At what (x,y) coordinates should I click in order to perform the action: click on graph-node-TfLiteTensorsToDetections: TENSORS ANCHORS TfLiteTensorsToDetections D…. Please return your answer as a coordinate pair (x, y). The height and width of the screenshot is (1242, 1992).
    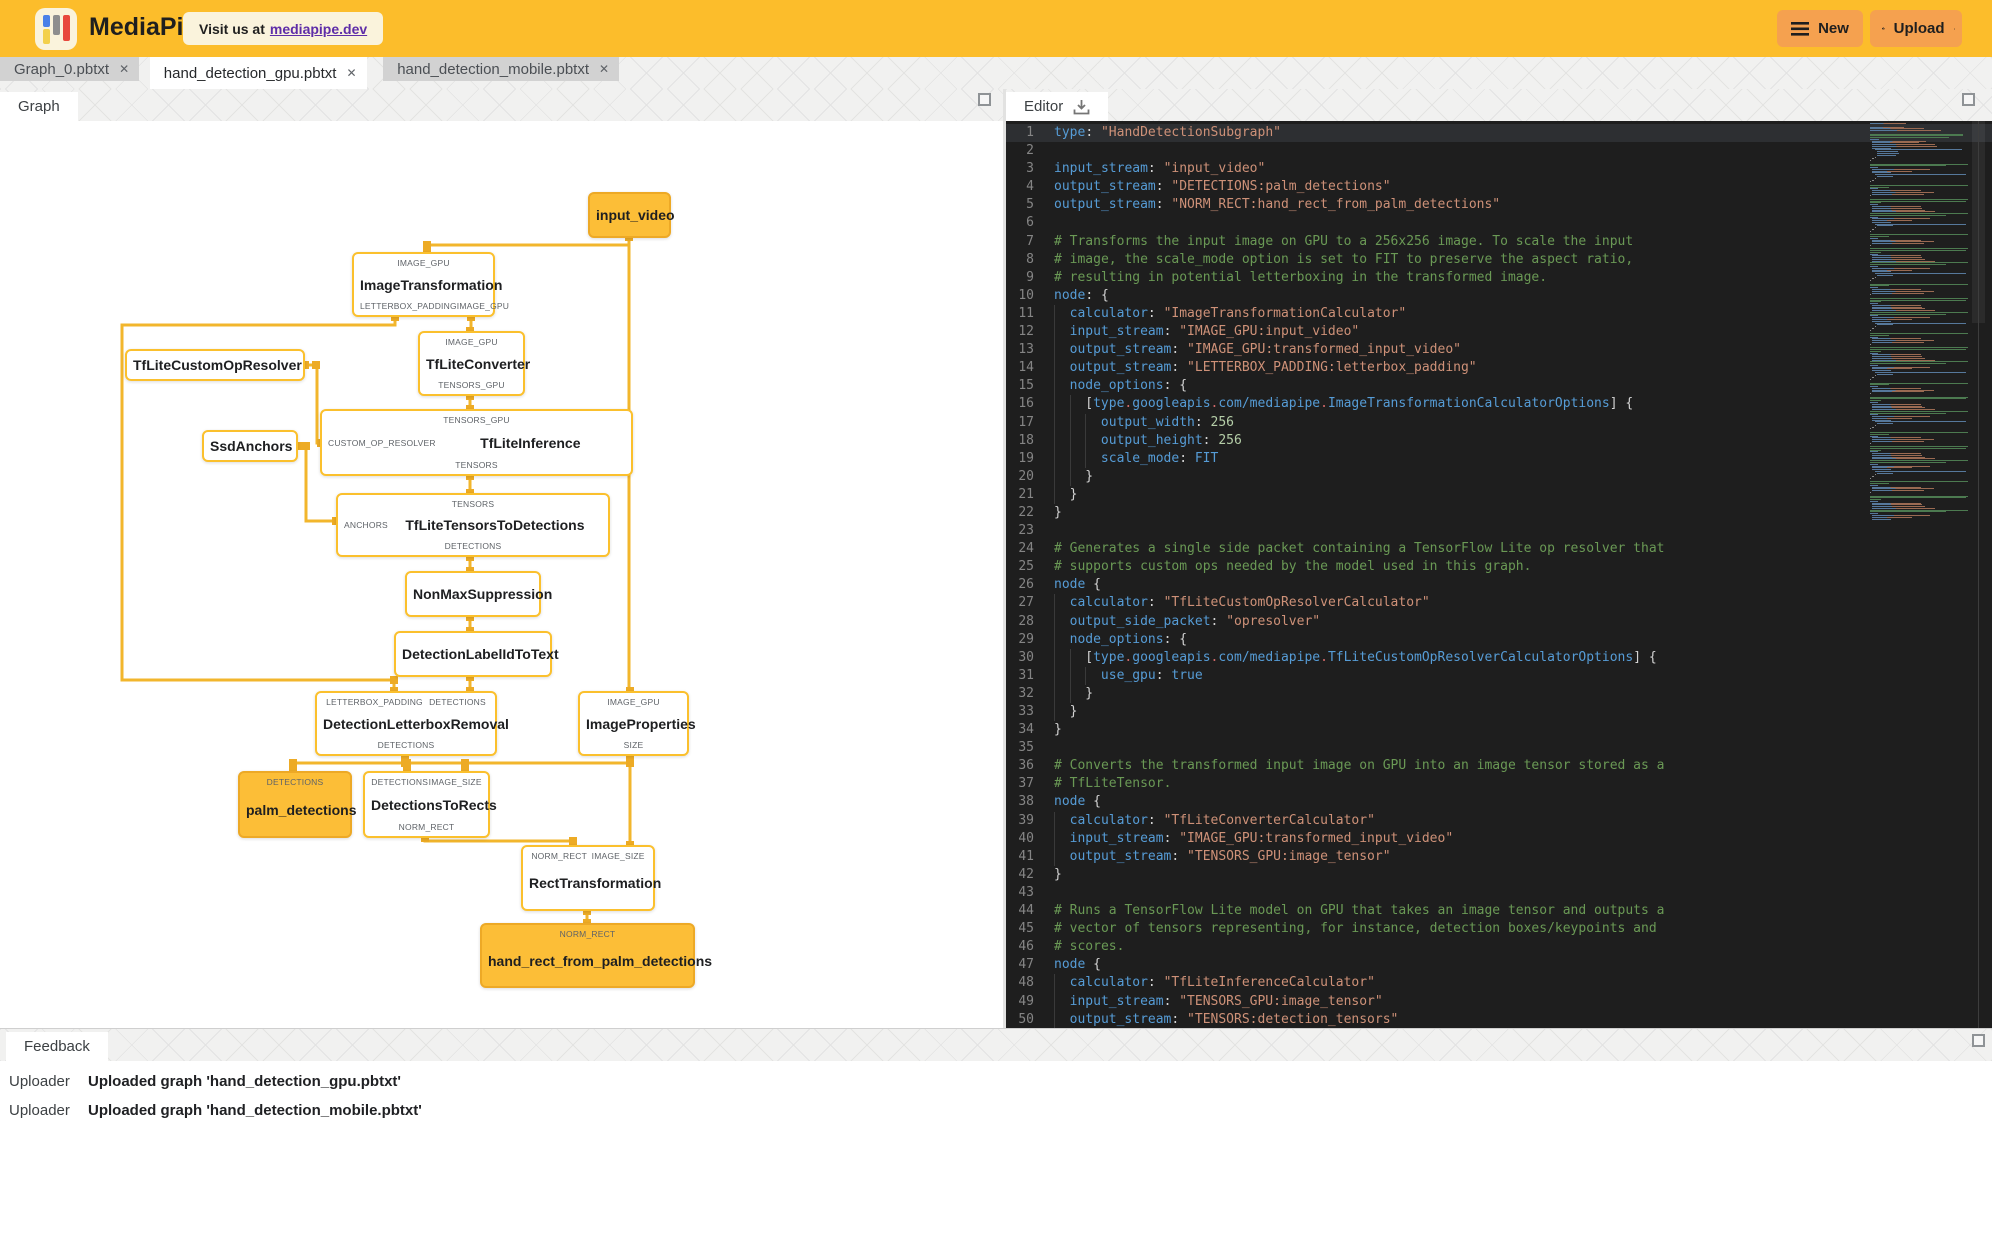
    Looking at the image, I should click on (473, 525).